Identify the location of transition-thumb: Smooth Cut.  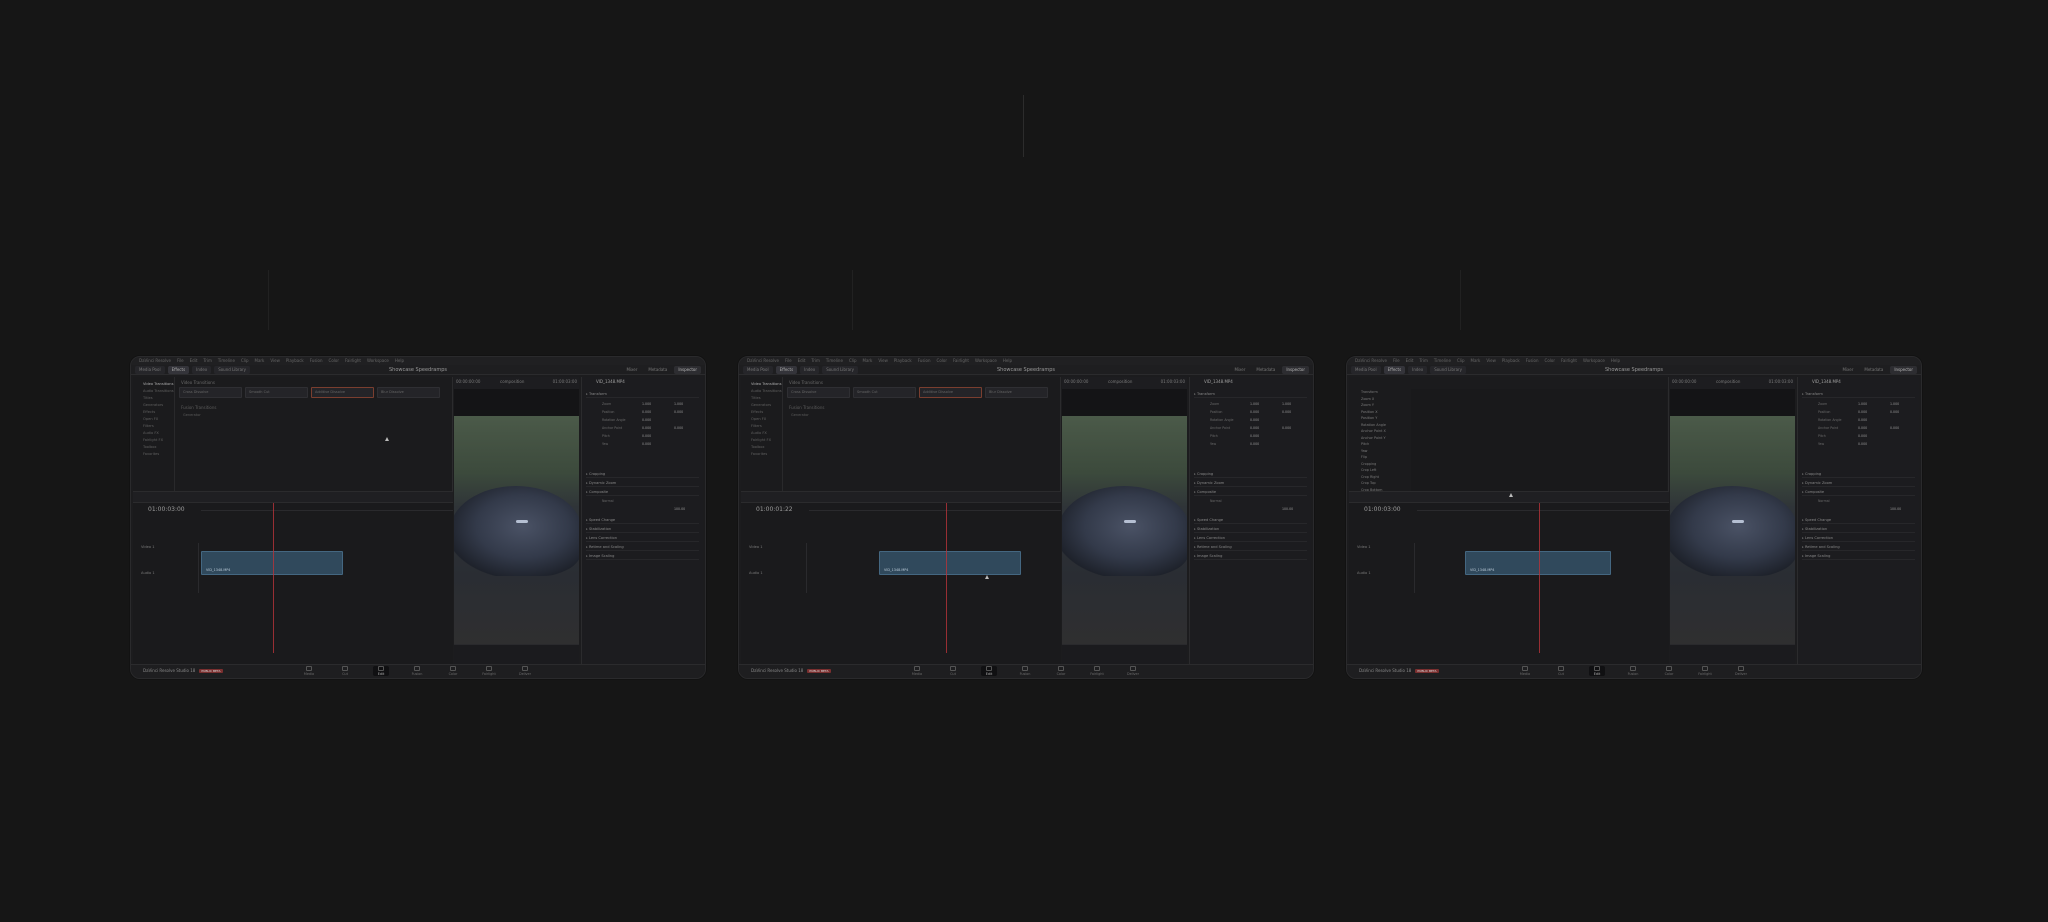
(884, 392).